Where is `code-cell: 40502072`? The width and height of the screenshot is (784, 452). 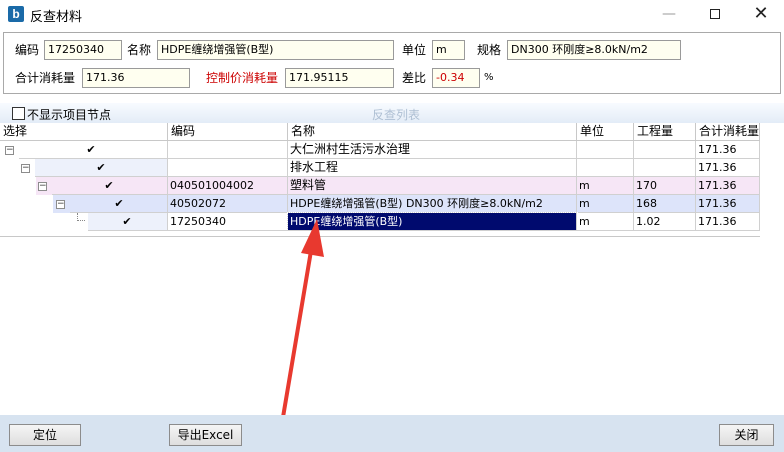
code-cell: 40502072 is located at coordinates (228, 204).